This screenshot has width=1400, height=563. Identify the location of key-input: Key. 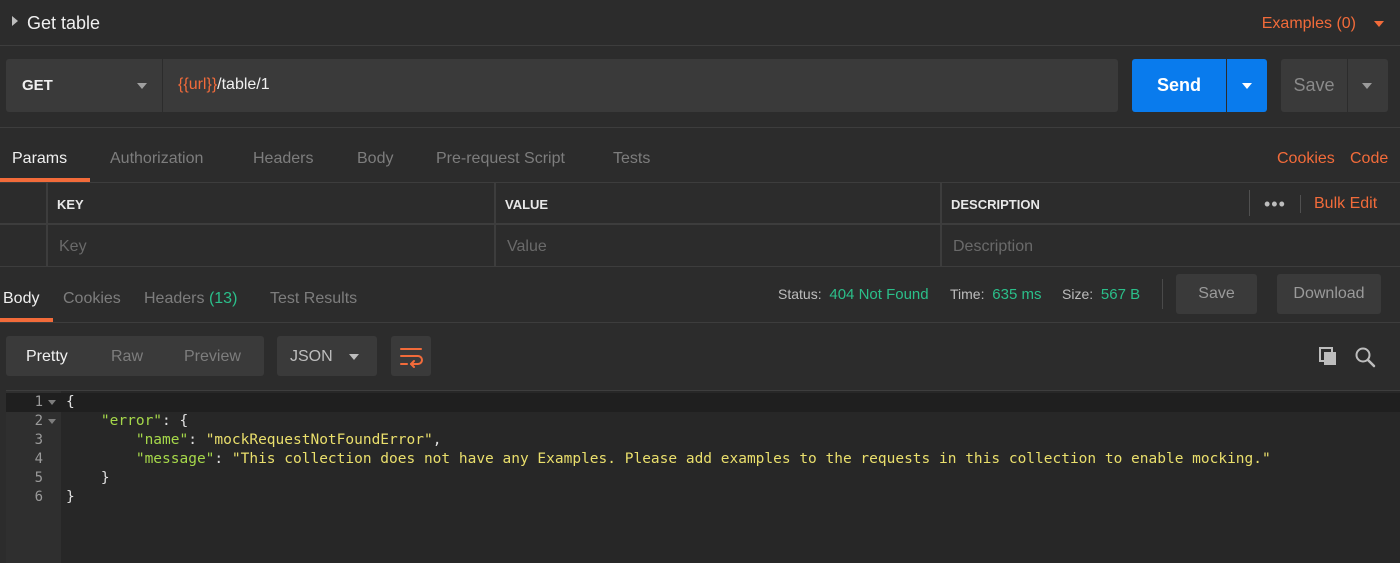
(271, 246).